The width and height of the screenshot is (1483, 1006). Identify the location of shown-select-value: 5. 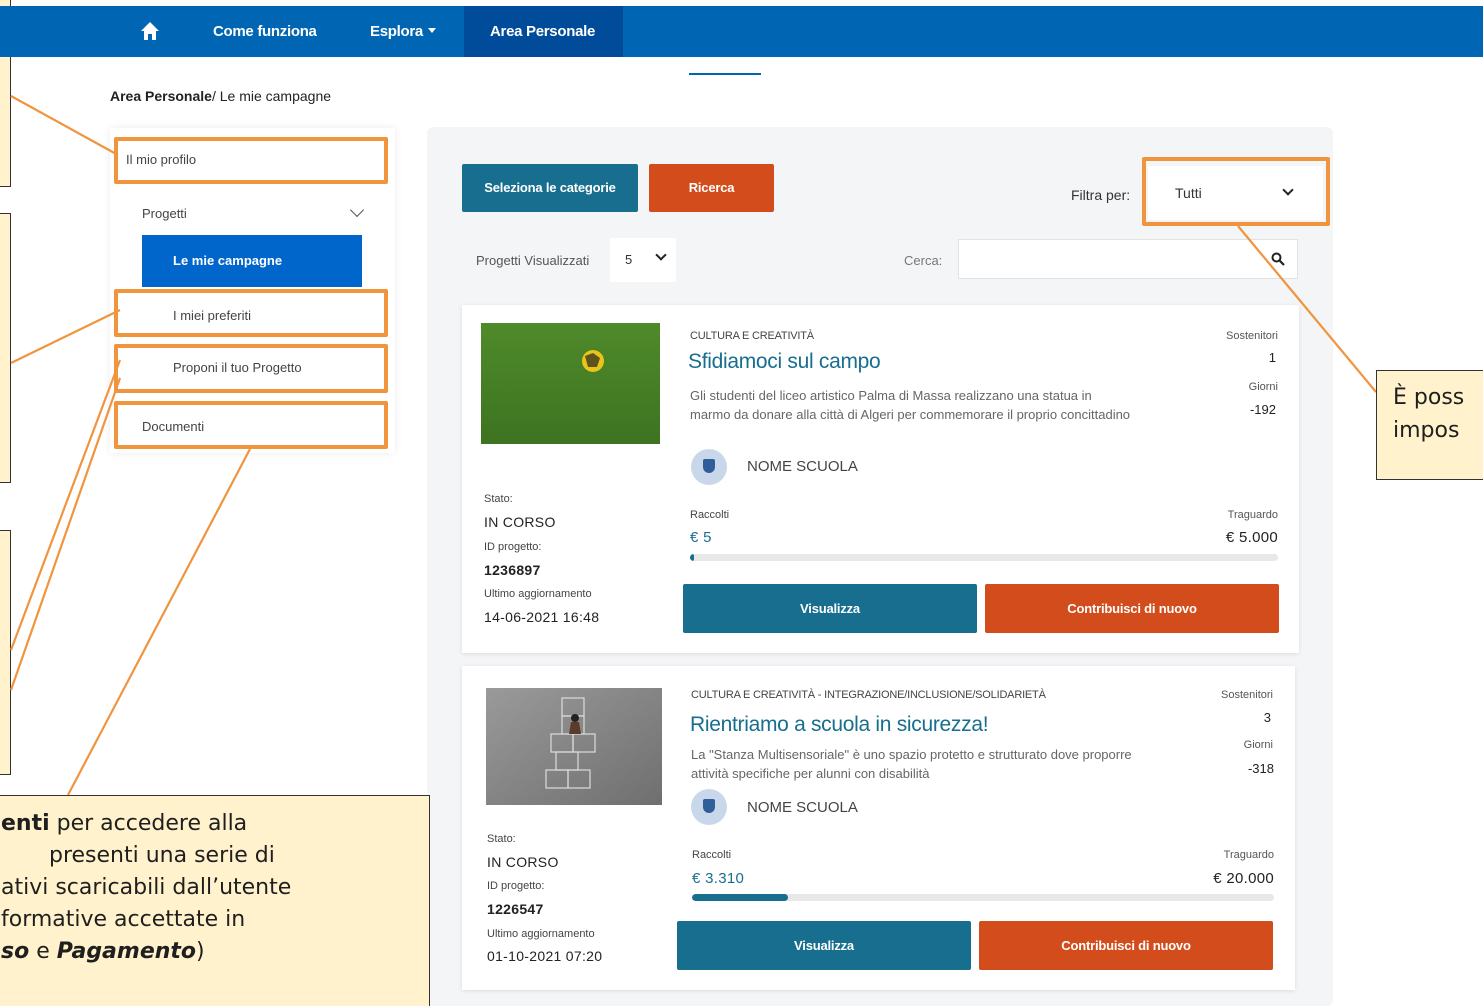
(629, 259).